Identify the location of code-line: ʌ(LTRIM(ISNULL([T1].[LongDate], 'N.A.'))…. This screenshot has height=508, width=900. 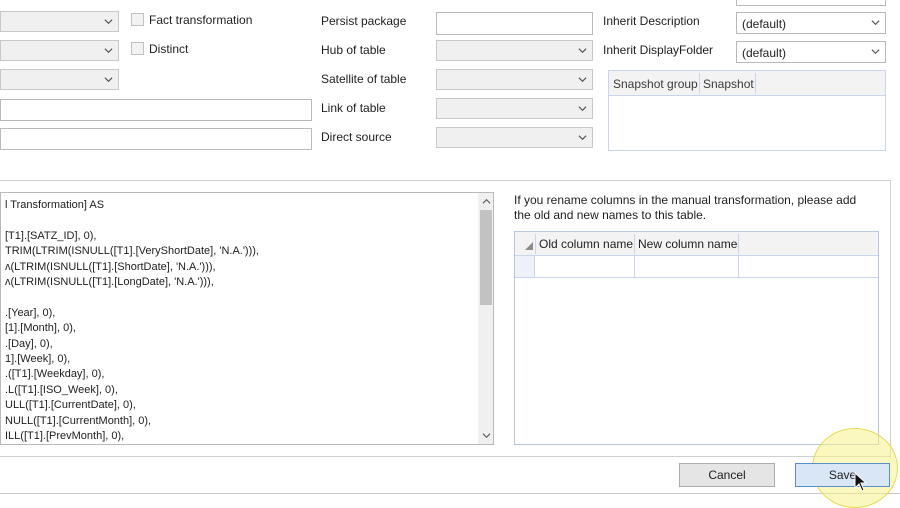
(109, 282).